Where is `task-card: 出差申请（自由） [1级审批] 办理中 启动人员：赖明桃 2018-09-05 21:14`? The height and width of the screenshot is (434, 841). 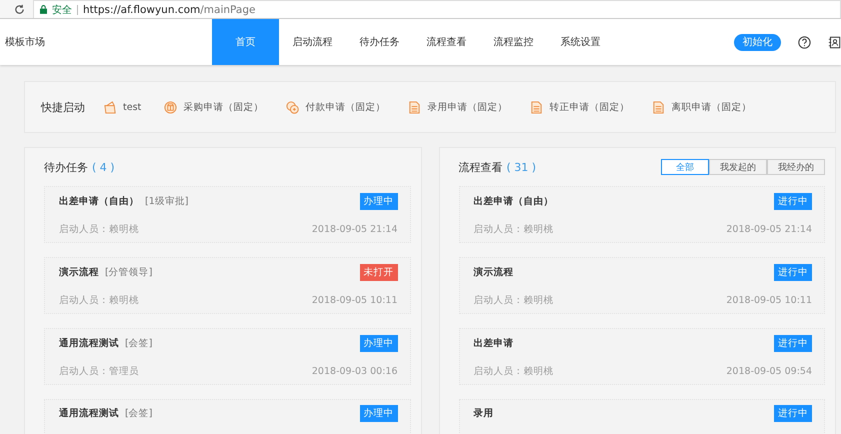
task-card: 出差申请（自由） [1级审批] 办理中 启动人员：赖明桃 2018-09-05 21:14 is located at coordinates (227, 214).